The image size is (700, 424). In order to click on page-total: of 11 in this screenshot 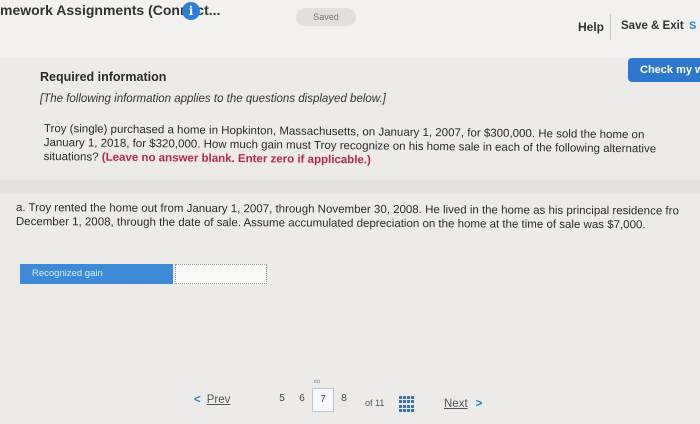, I will do `click(375, 403)`.